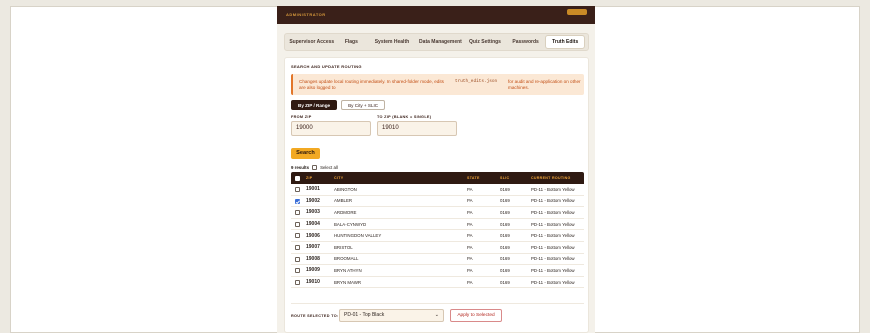 This screenshot has width=870, height=333. I want to click on table-row: 19007 BRISTOL PA 0169 PD-11 - Bottom Yellow, so click(437, 248).